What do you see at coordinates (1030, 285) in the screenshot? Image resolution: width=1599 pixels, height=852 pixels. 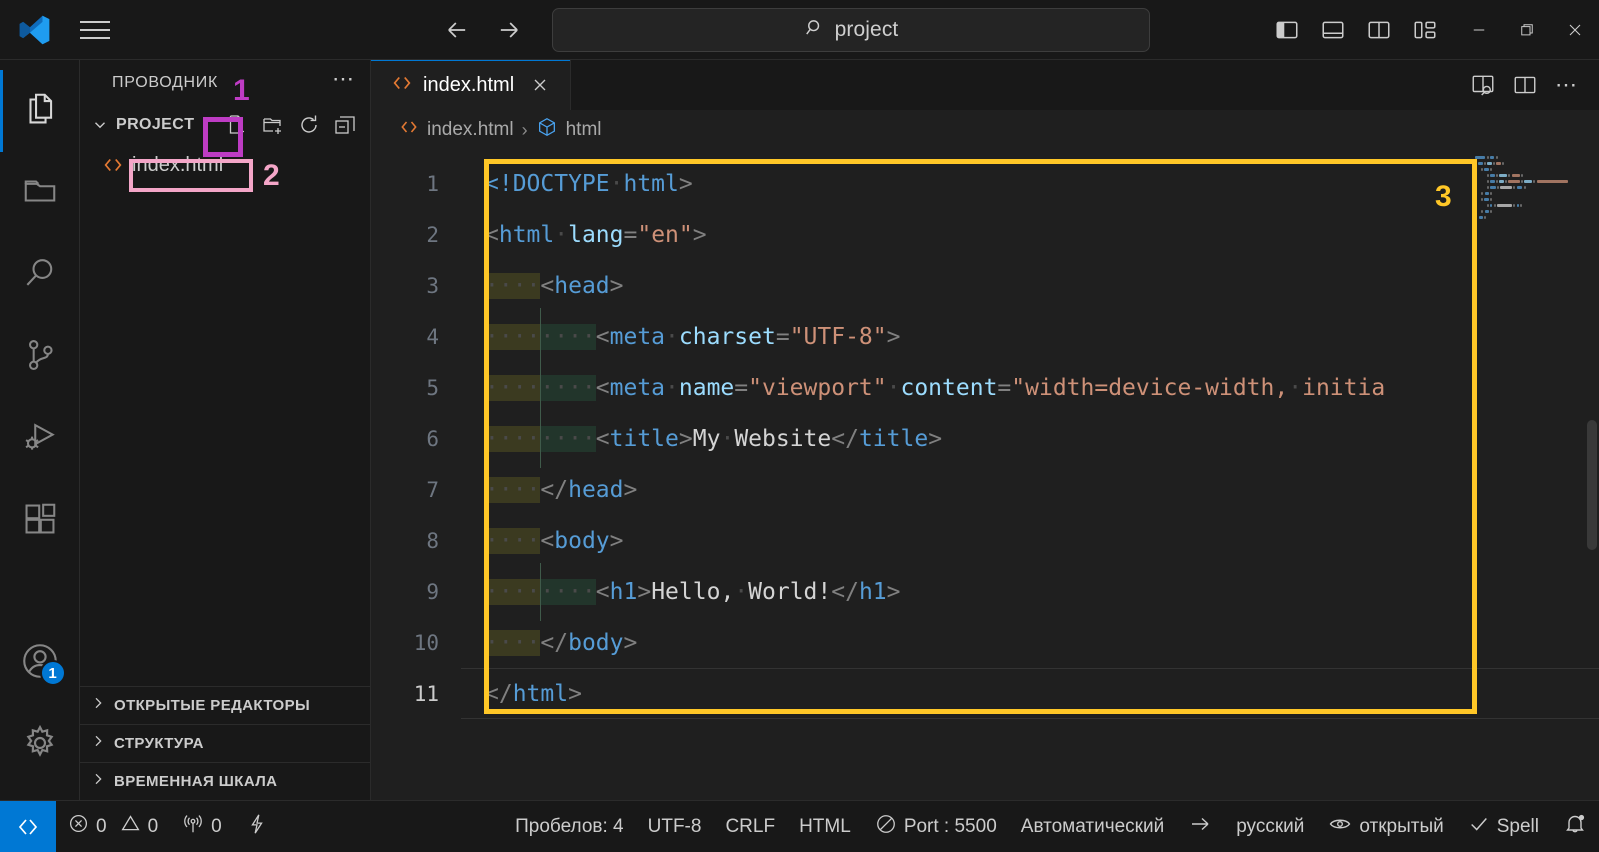 I see `code-line: ···· < head >` at bounding box center [1030, 285].